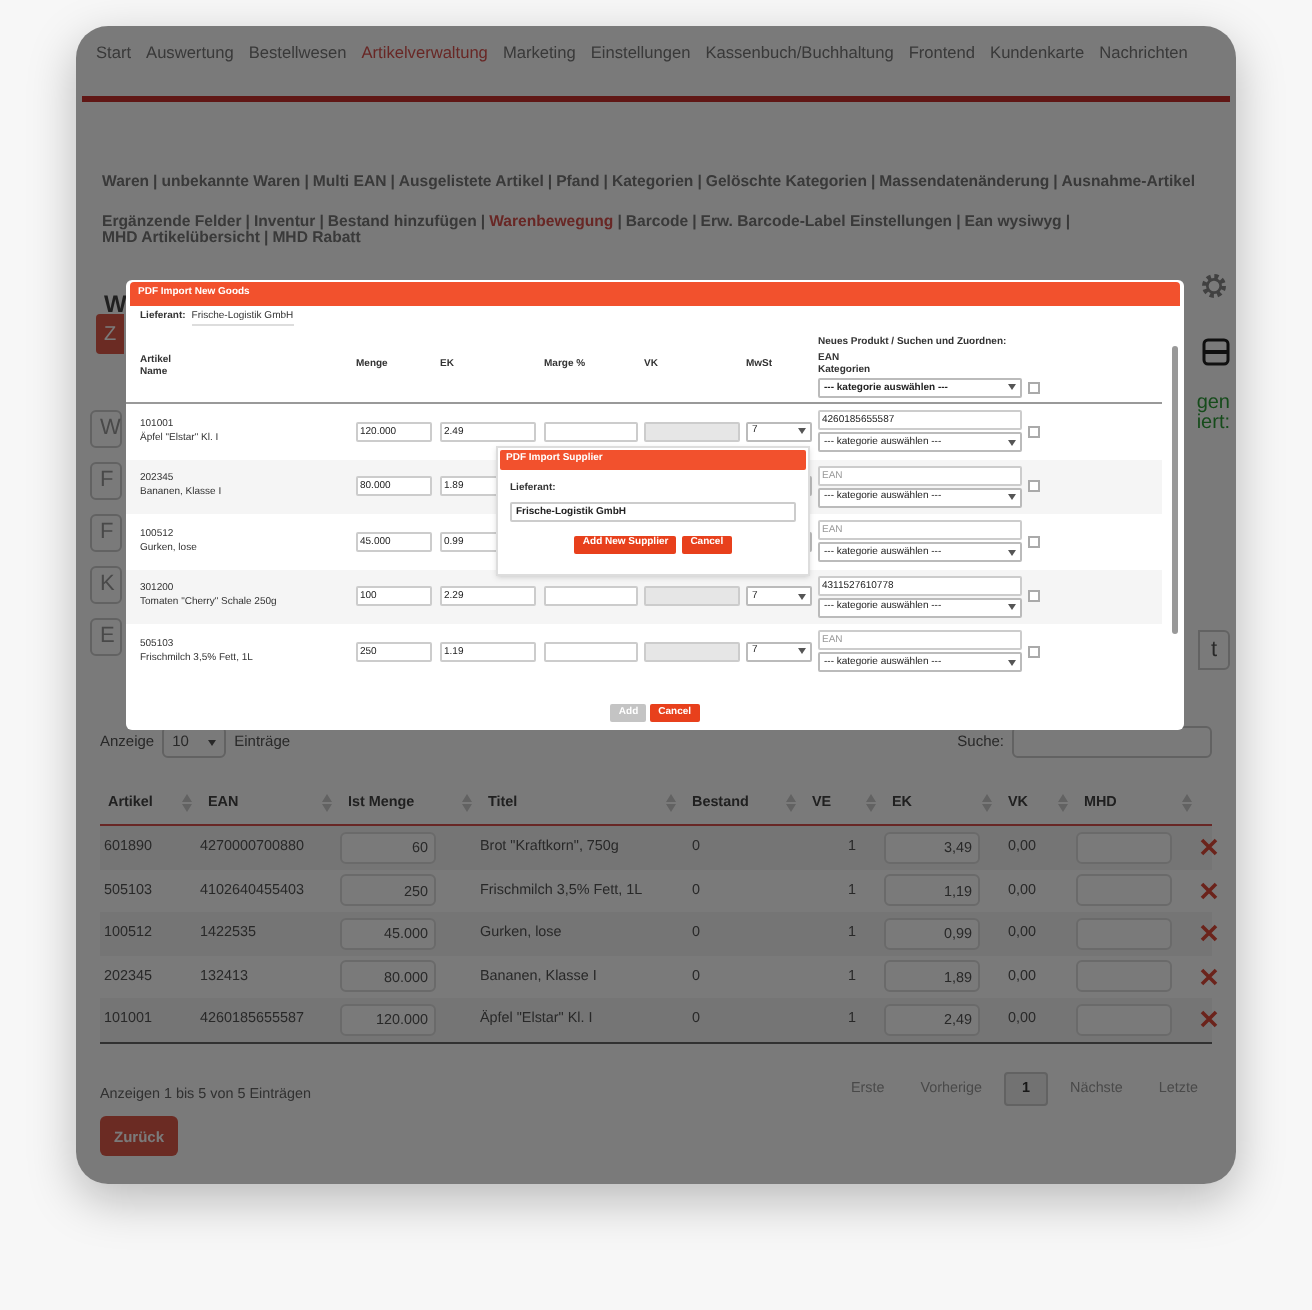 This screenshot has width=1312, height=1310. Describe the element at coordinates (190, 68) in the screenshot. I see `nav-tab: Auswertung` at that location.